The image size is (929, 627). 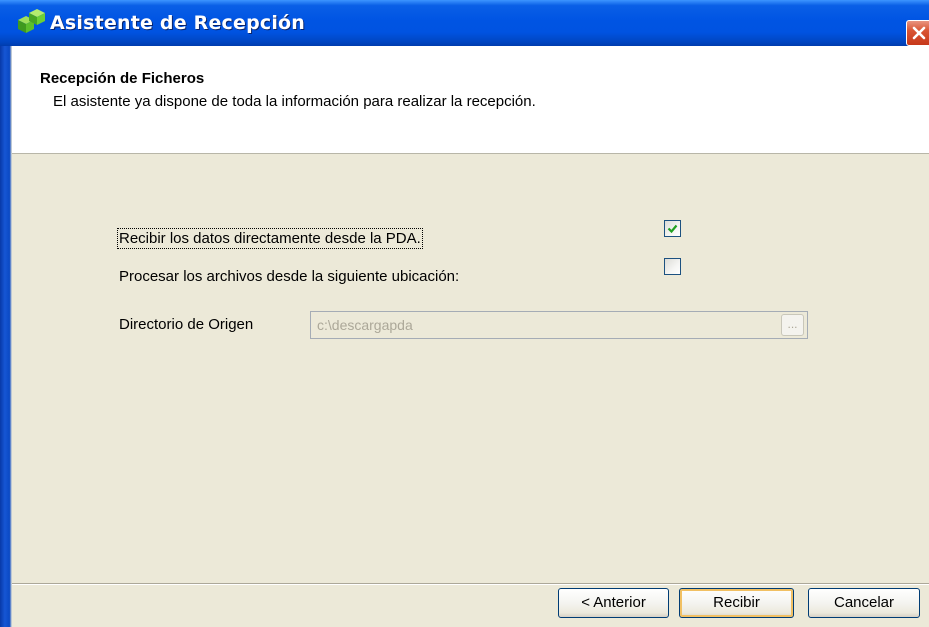 What do you see at coordinates (32, 23) in the screenshot?
I see `green-cubes-icon` at bounding box center [32, 23].